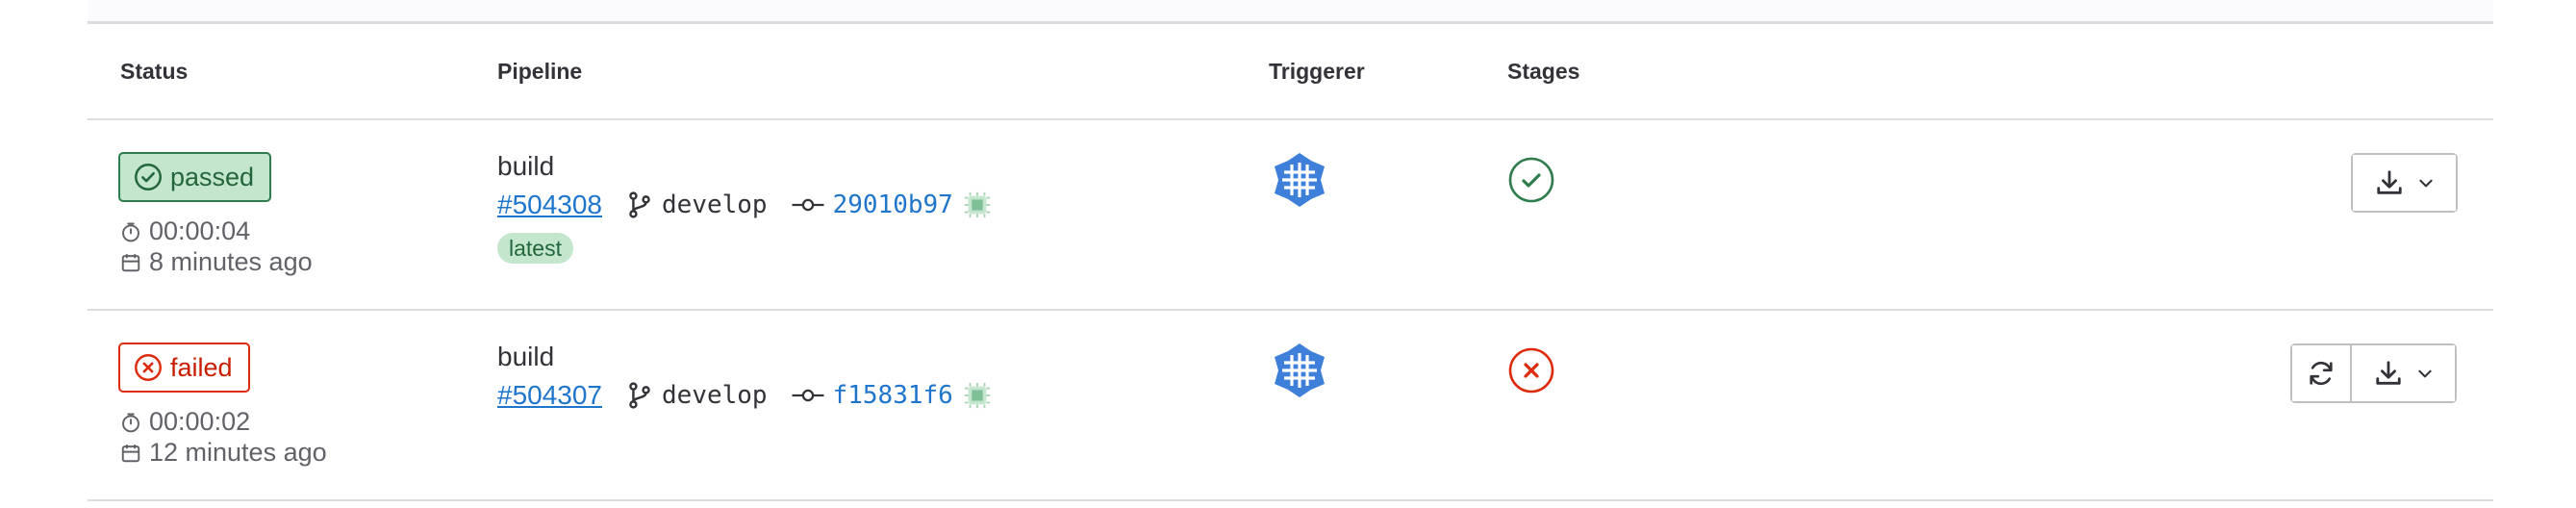  What do you see at coordinates (893, 395) in the screenshot?
I see `commit-sha-link: f15831f6` at bounding box center [893, 395].